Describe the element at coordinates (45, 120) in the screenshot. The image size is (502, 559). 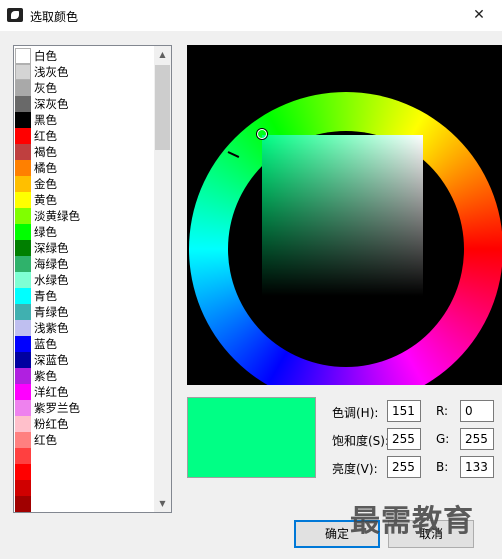
I see `color-name: 黑色` at that location.